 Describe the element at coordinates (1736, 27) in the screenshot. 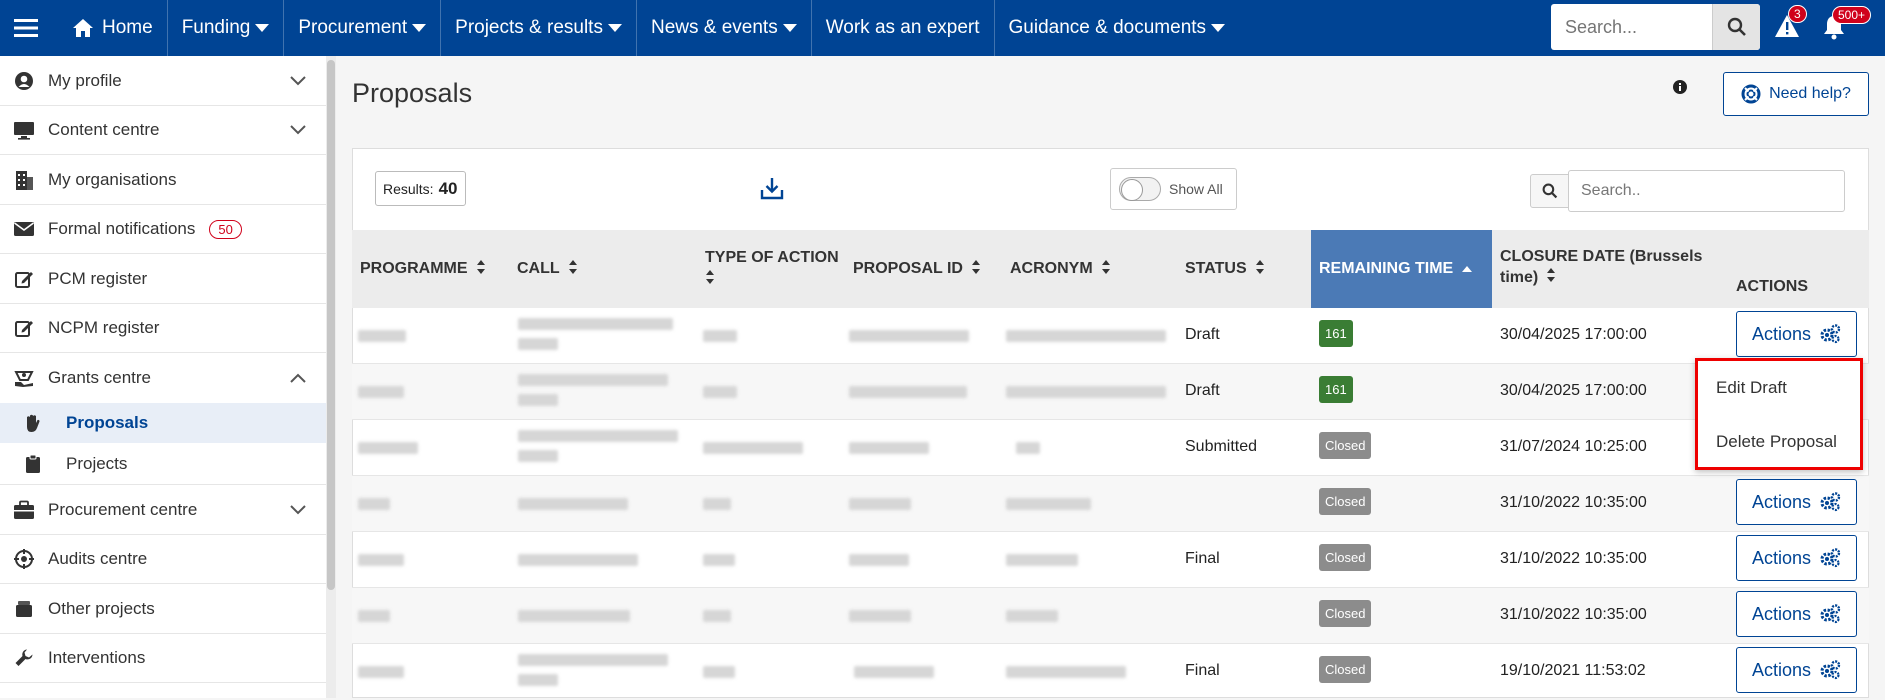

I see `search-button` at that location.